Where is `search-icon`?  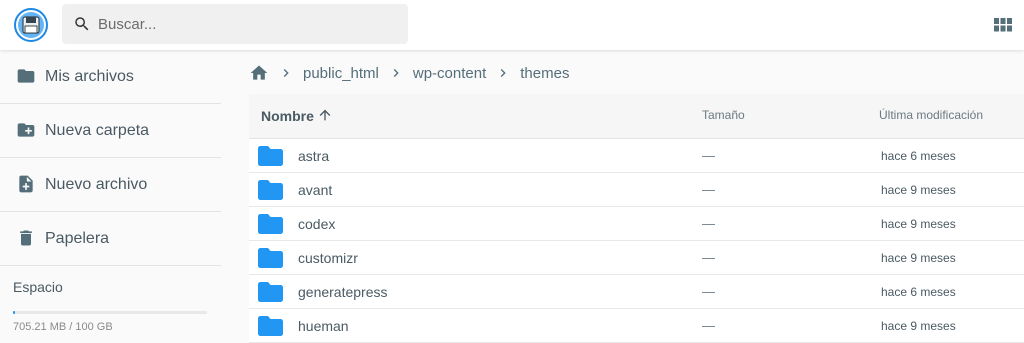
search-icon is located at coordinates (82, 24).